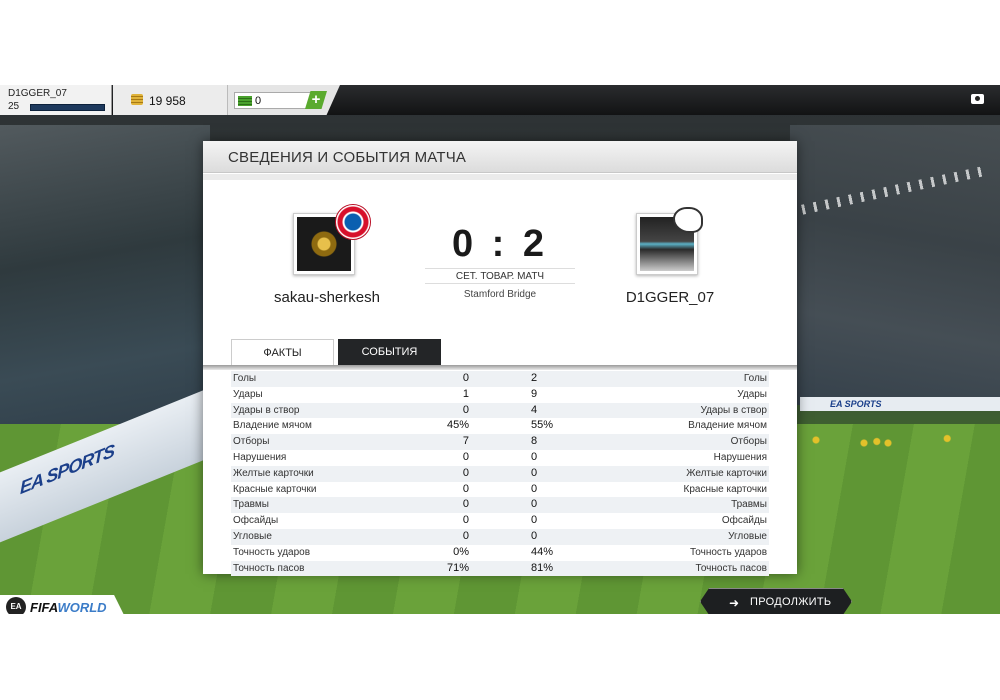  What do you see at coordinates (500, 379) in the screenshot?
I see `table-row: Голы 0 2 Голы` at bounding box center [500, 379].